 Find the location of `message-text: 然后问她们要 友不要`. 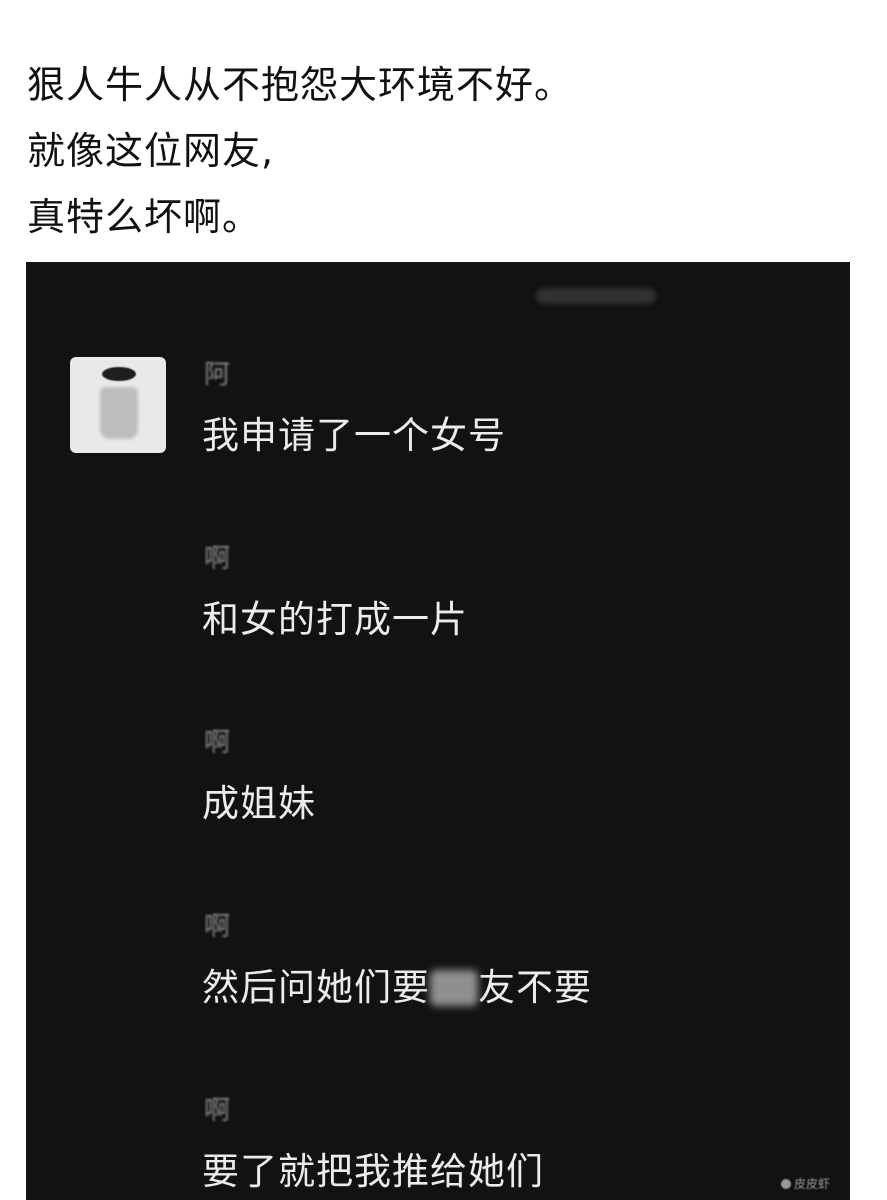

message-text: 然后问她们要 友不要 is located at coordinates (397, 988).